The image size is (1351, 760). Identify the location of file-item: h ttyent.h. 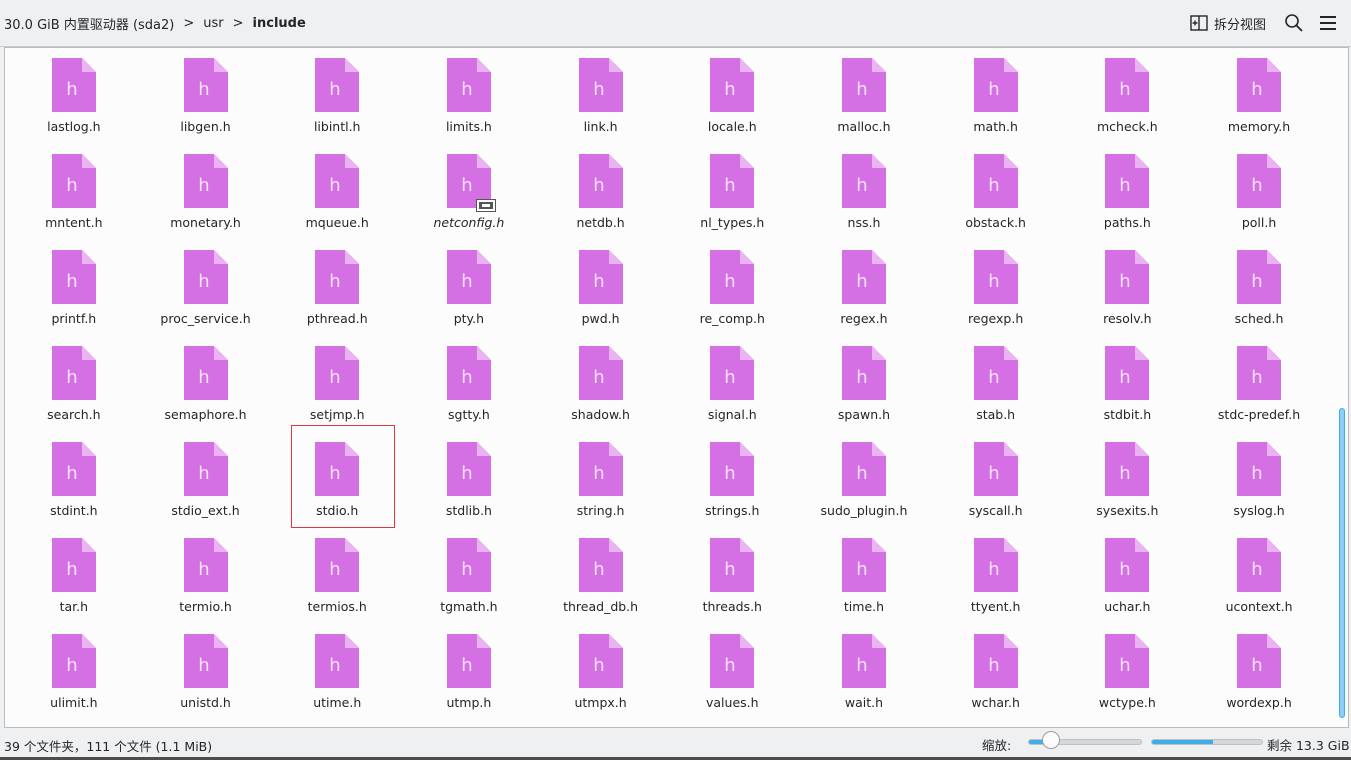
(996, 576).